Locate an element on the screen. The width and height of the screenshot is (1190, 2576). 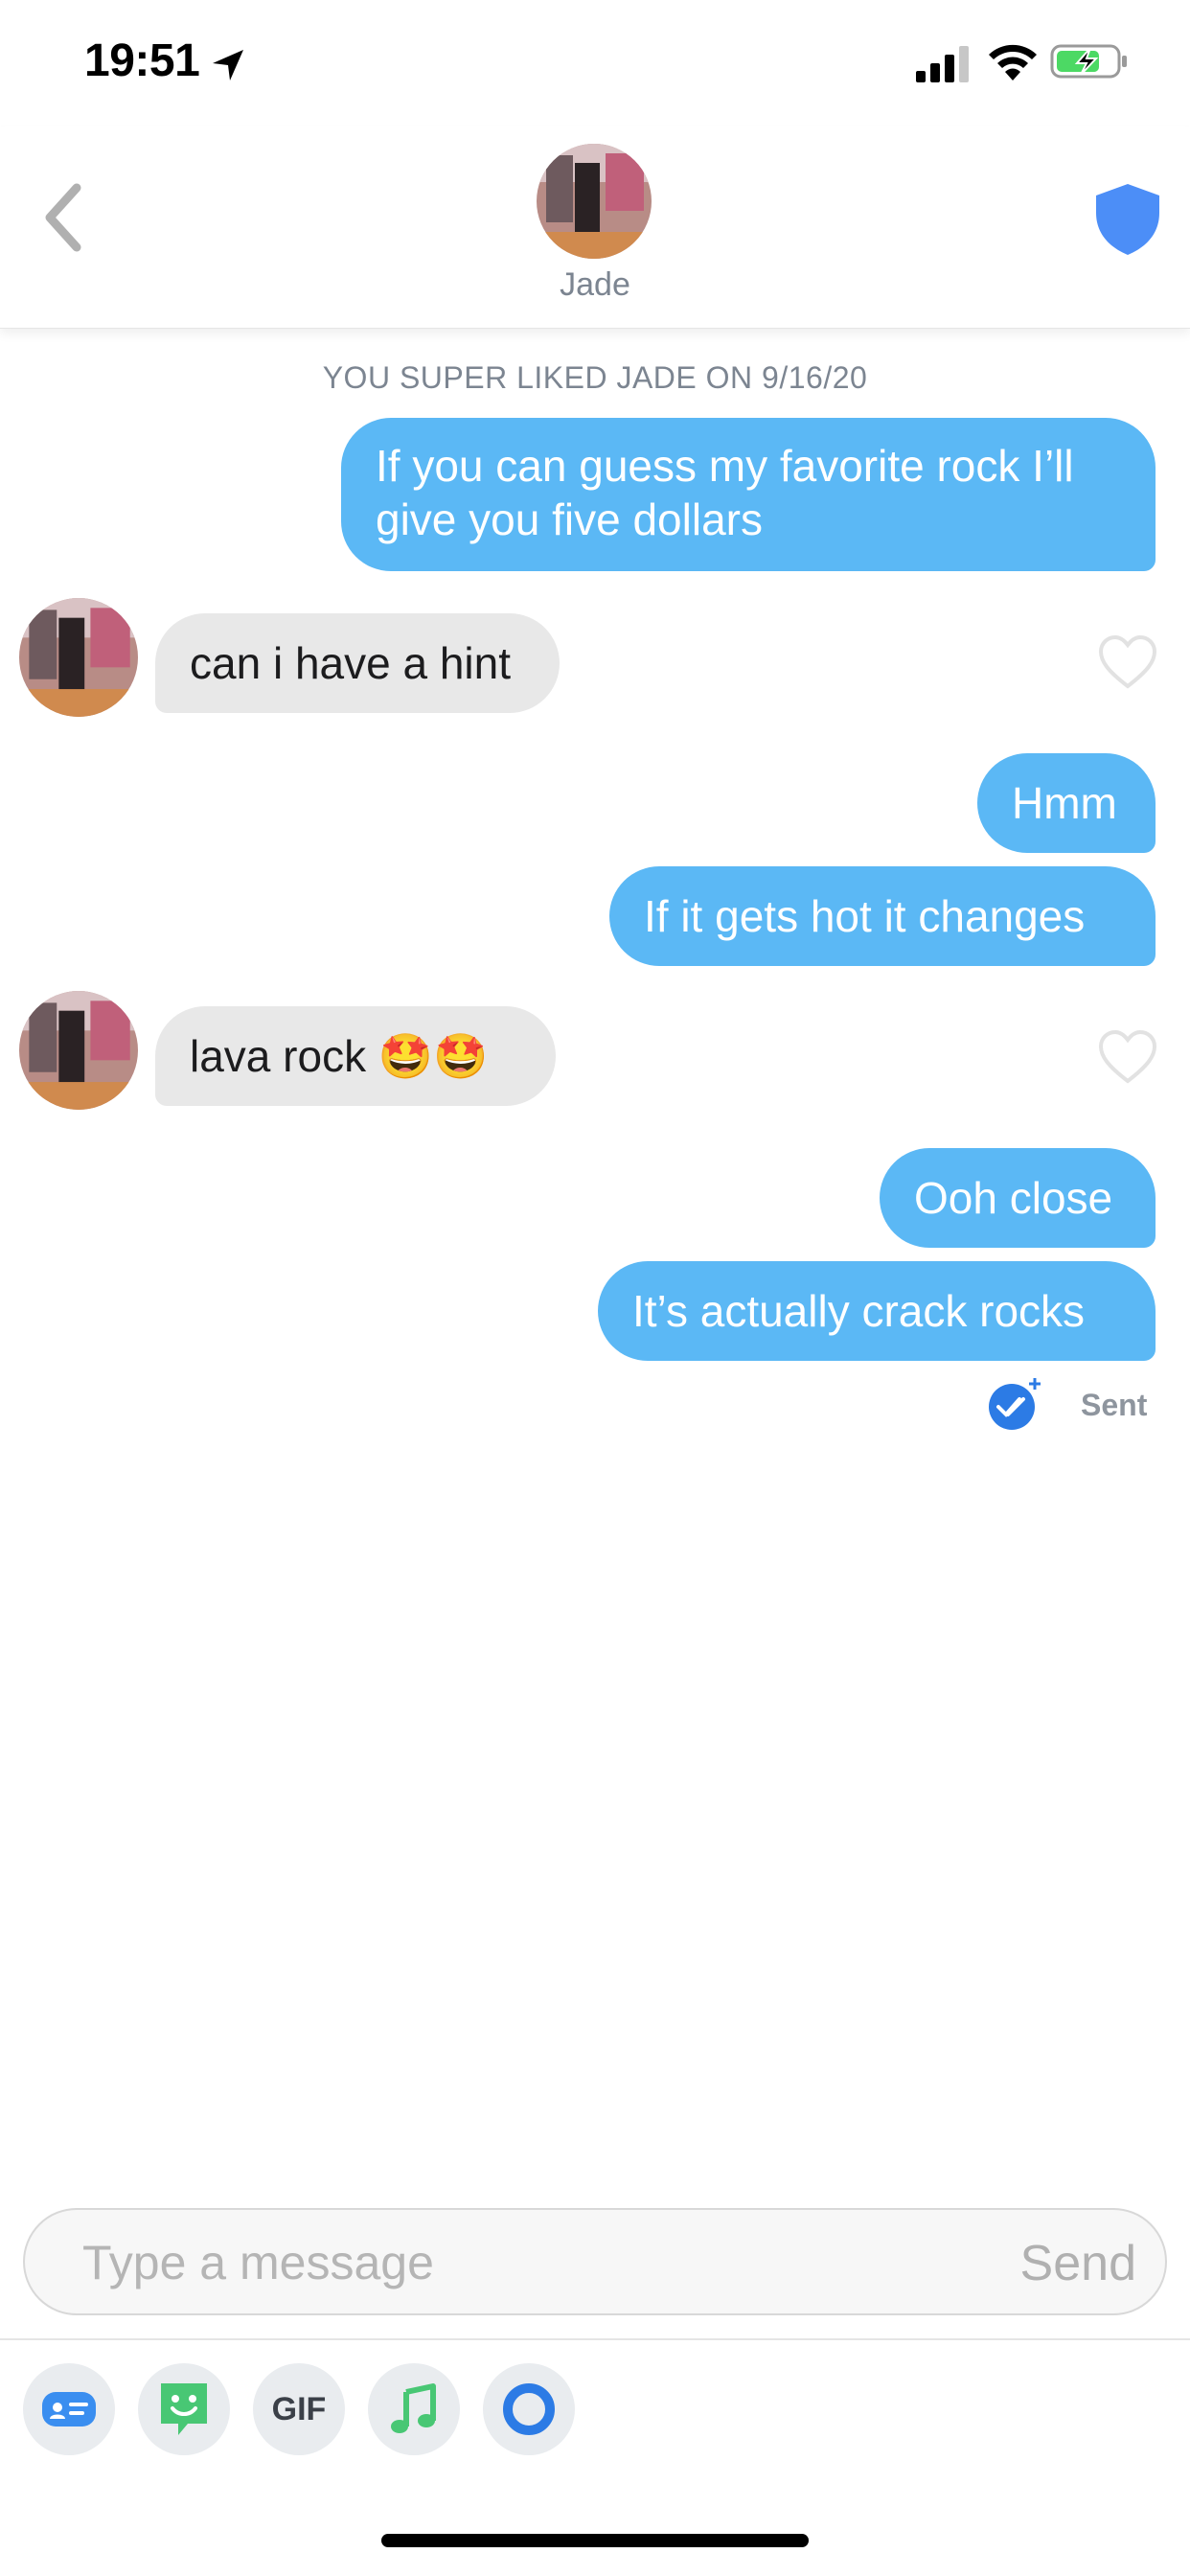
loop-icon is located at coordinates (529, 2409).